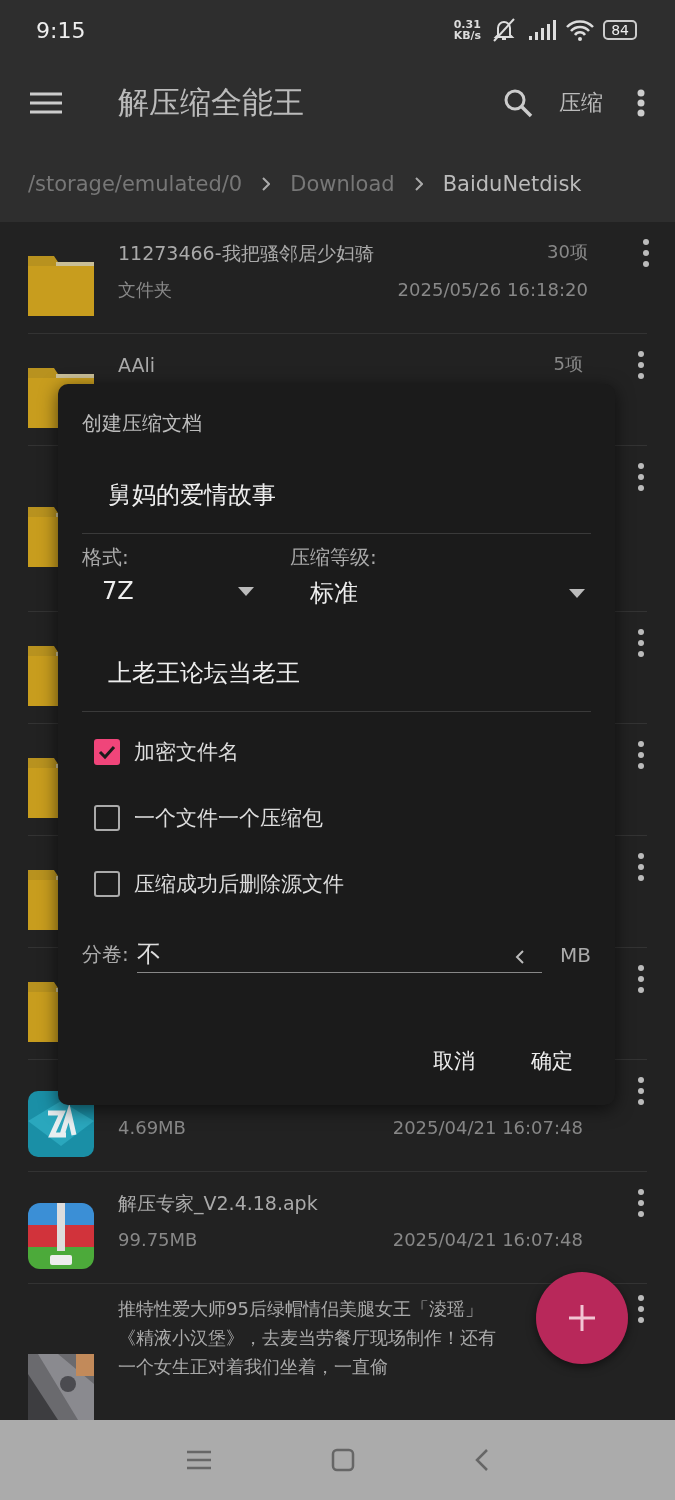 The width and height of the screenshot is (675, 1500). What do you see at coordinates (61, 30) in the screenshot?
I see `status-time: 9:15` at bounding box center [61, 30].